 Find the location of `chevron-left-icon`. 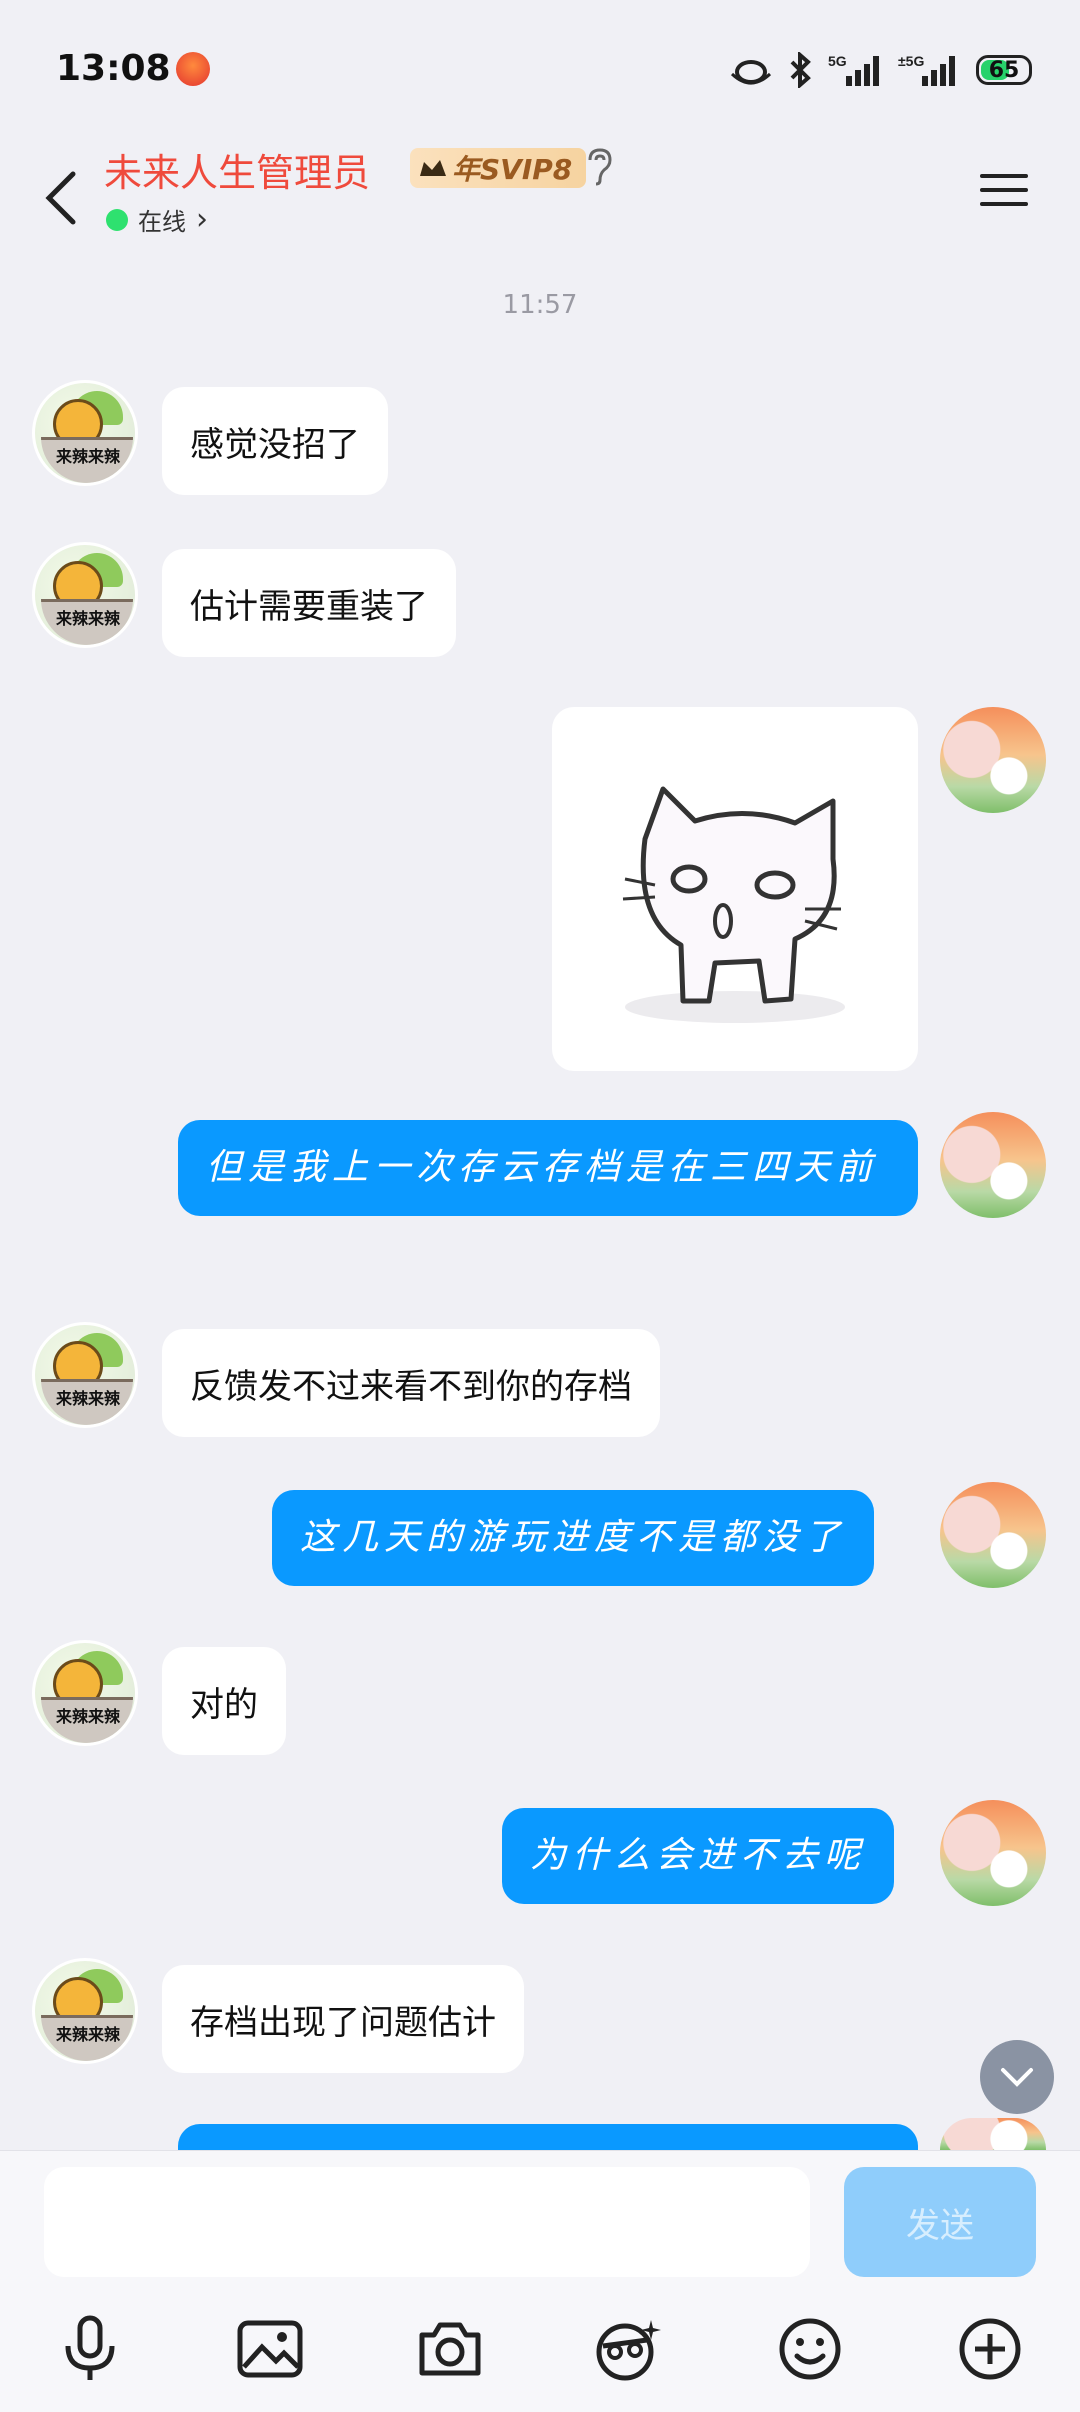

chevron-left-icon is located at coordinates (60, 198).